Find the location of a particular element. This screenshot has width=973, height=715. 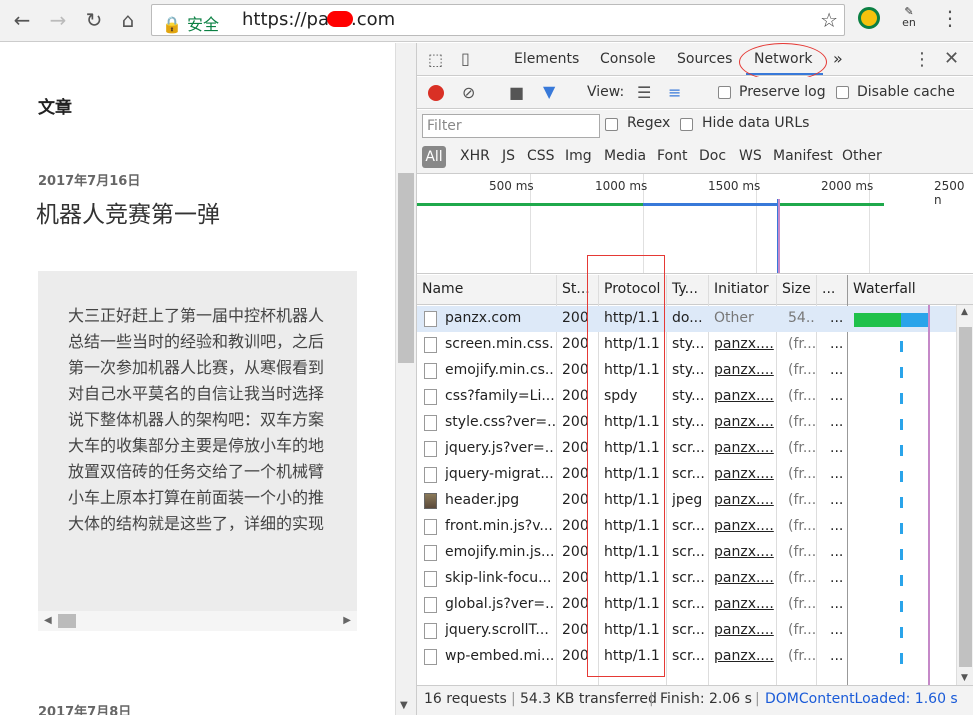

secure-indicator: 🔒 安全 is located at coordinates (190, 23).